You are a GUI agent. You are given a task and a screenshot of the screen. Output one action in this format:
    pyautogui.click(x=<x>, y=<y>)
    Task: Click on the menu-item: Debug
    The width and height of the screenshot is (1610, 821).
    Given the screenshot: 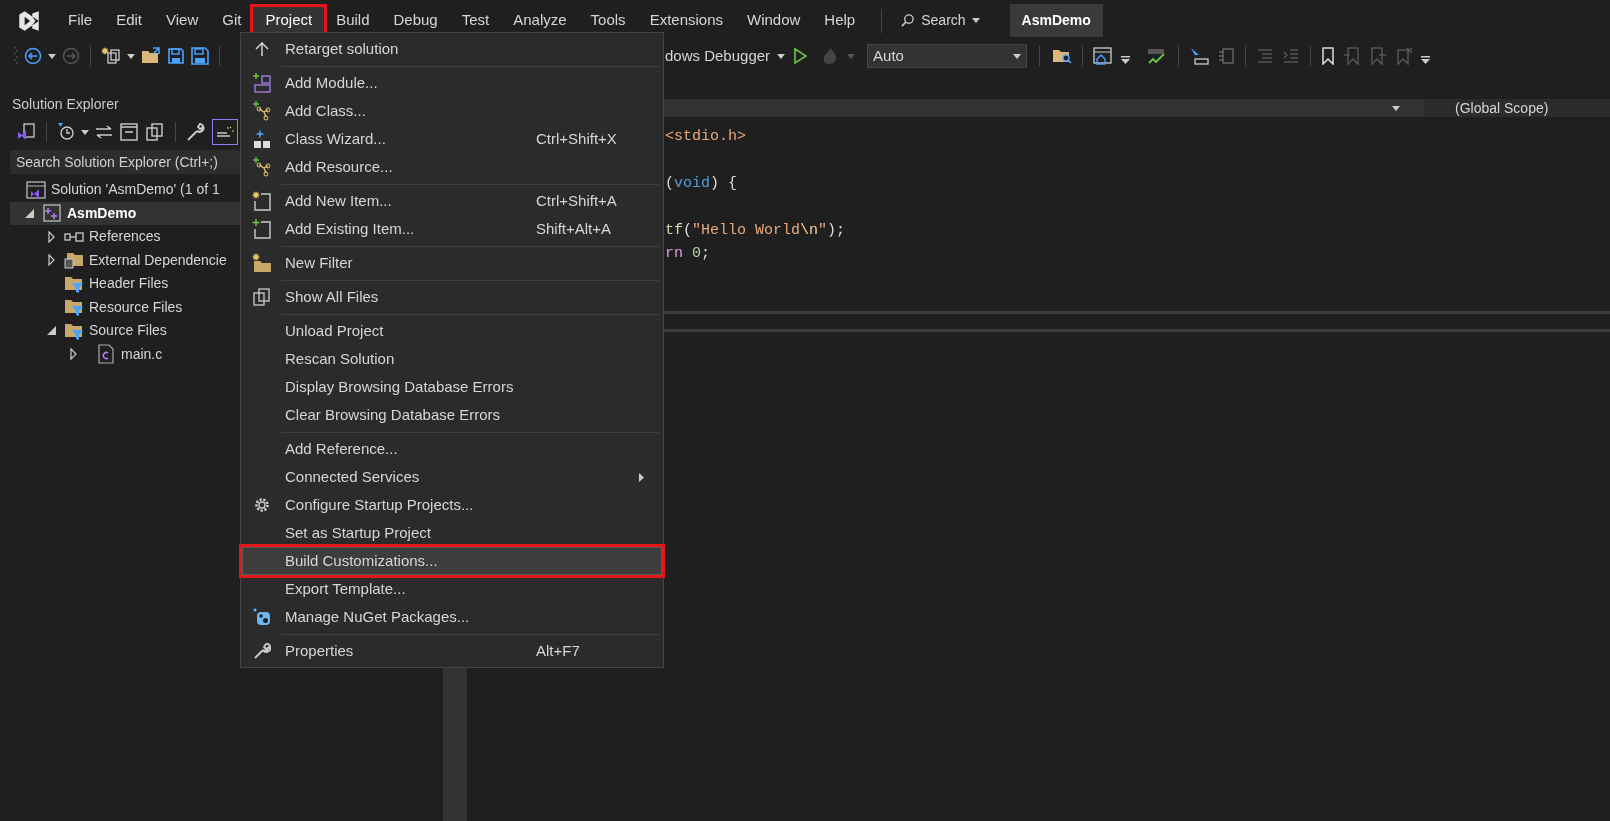 What is the action you would take?
    pyautogui.click(x=415, y=20)
    